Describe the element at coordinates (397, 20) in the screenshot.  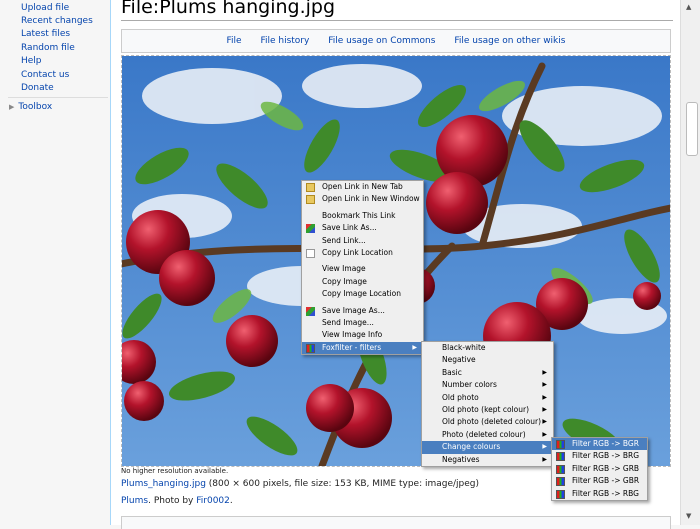
I see `title-divider` at that location.